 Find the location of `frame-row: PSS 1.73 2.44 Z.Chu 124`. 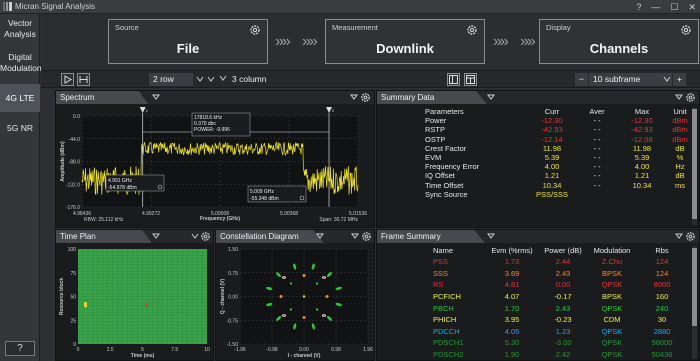

frame-row: PSS 1.73 2.44 Z.Chu 124 is located at coordinates (560, 262).